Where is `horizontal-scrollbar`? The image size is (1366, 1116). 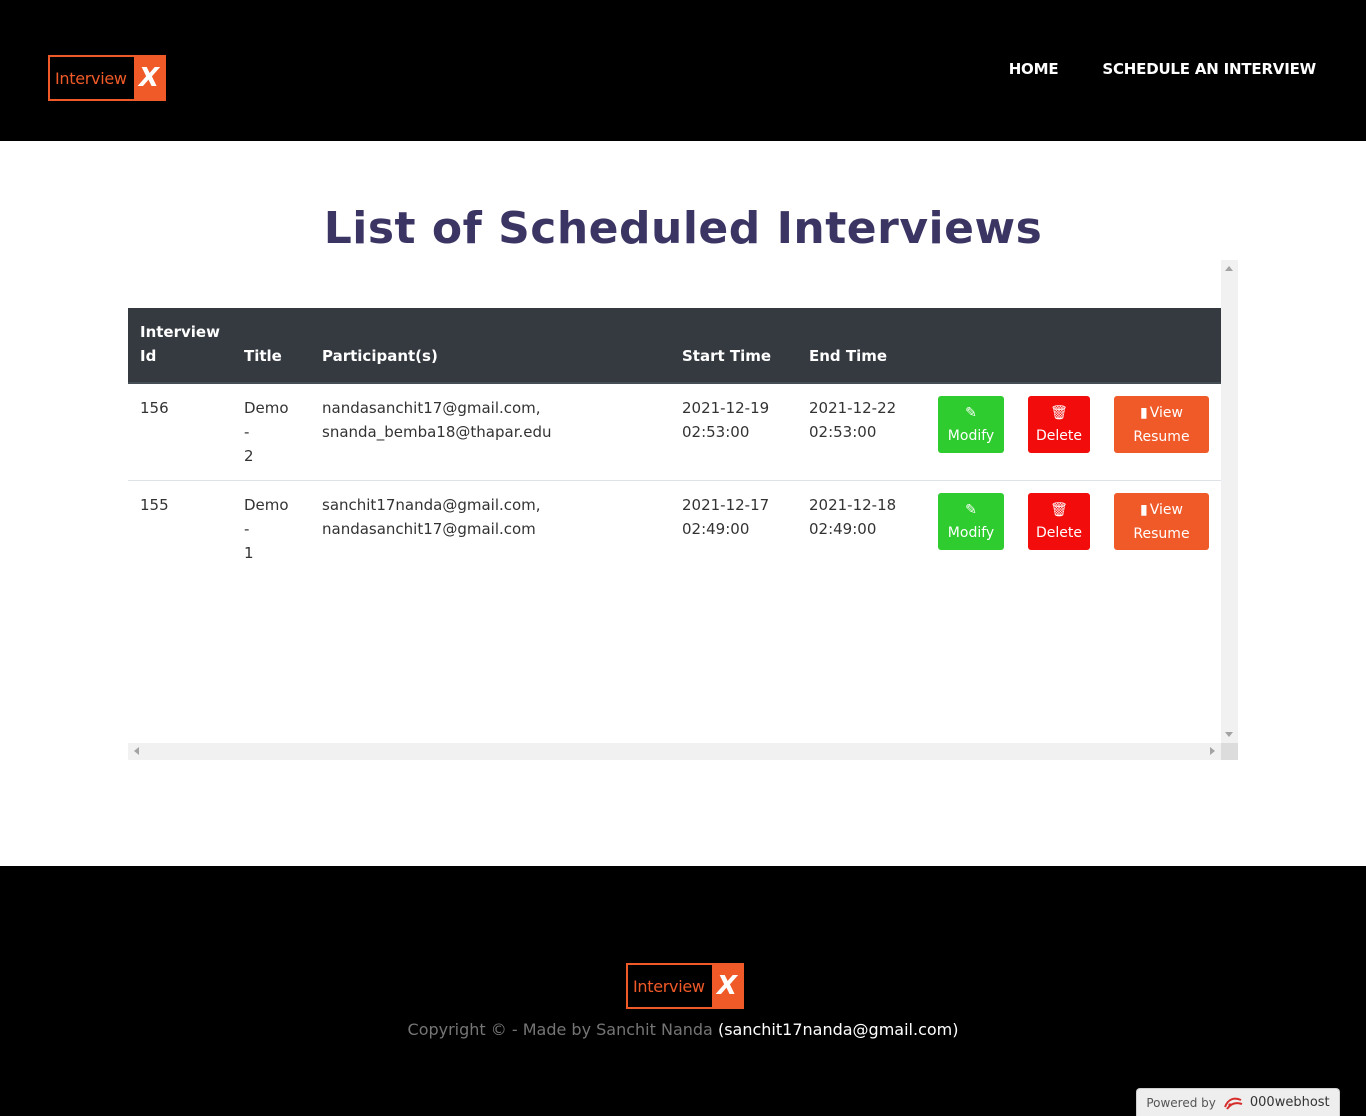
horizontal-scrollbar is located at coordinates (674, 751).